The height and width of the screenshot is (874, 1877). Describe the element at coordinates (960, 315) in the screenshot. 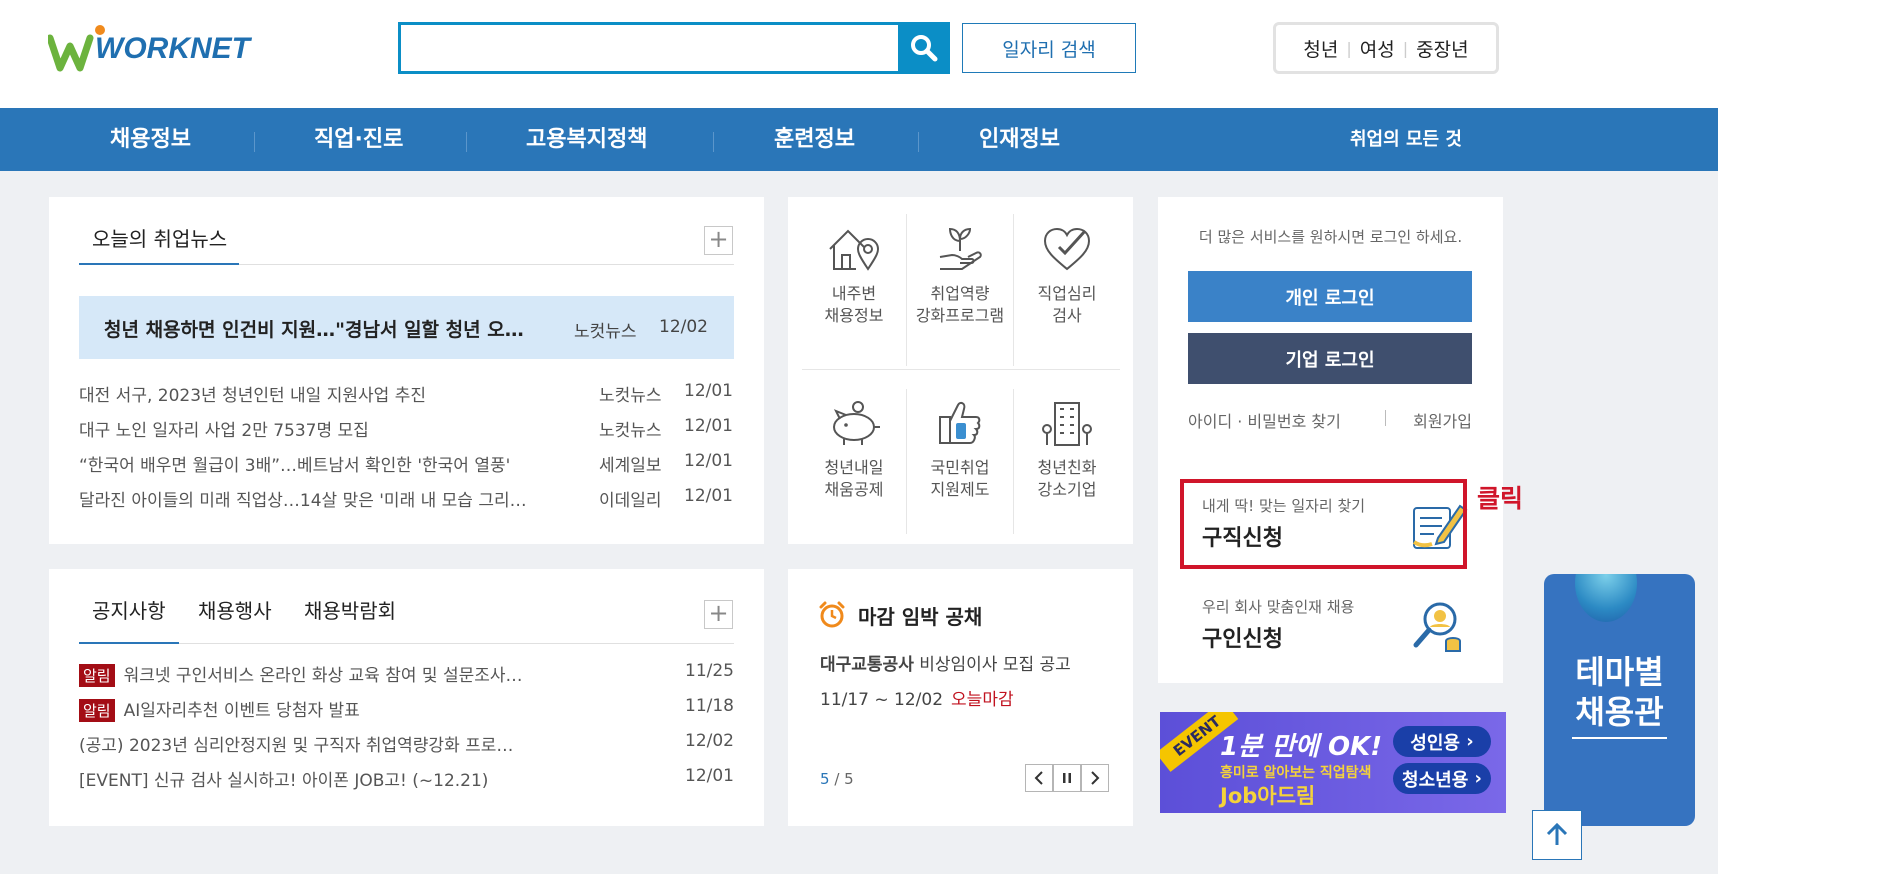

I see `service-label-line2: 강화프로그램` at that location.